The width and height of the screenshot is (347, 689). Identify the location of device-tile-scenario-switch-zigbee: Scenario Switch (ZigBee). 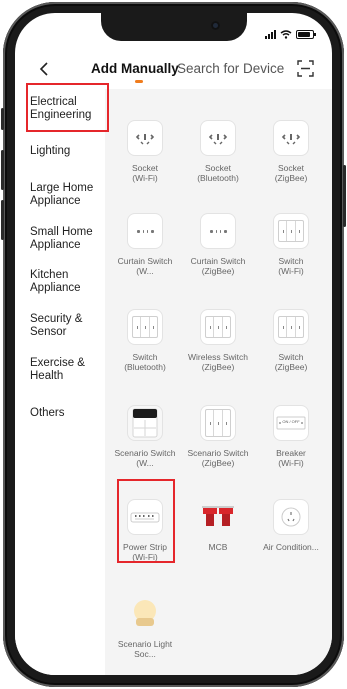
(218, 437).